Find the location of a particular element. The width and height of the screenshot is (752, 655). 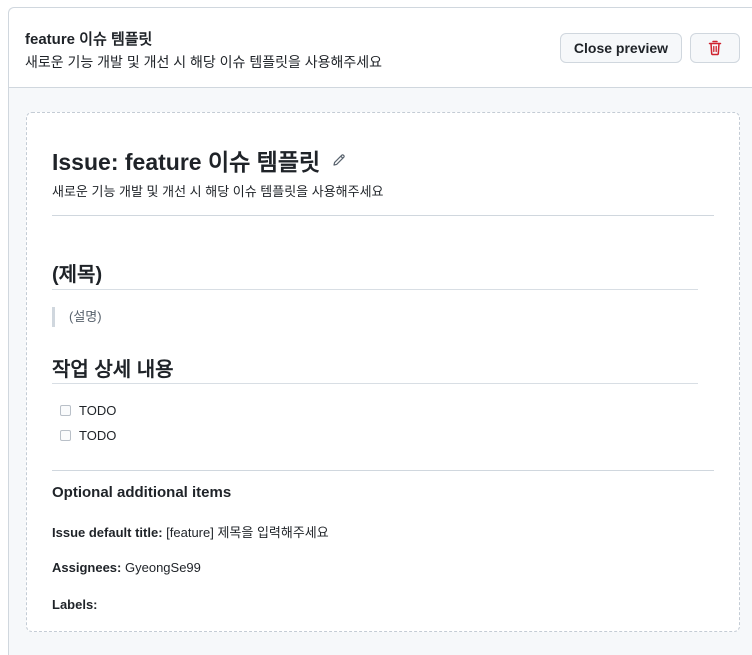

labels-label: Labels: is located at coordinates (75, 604).